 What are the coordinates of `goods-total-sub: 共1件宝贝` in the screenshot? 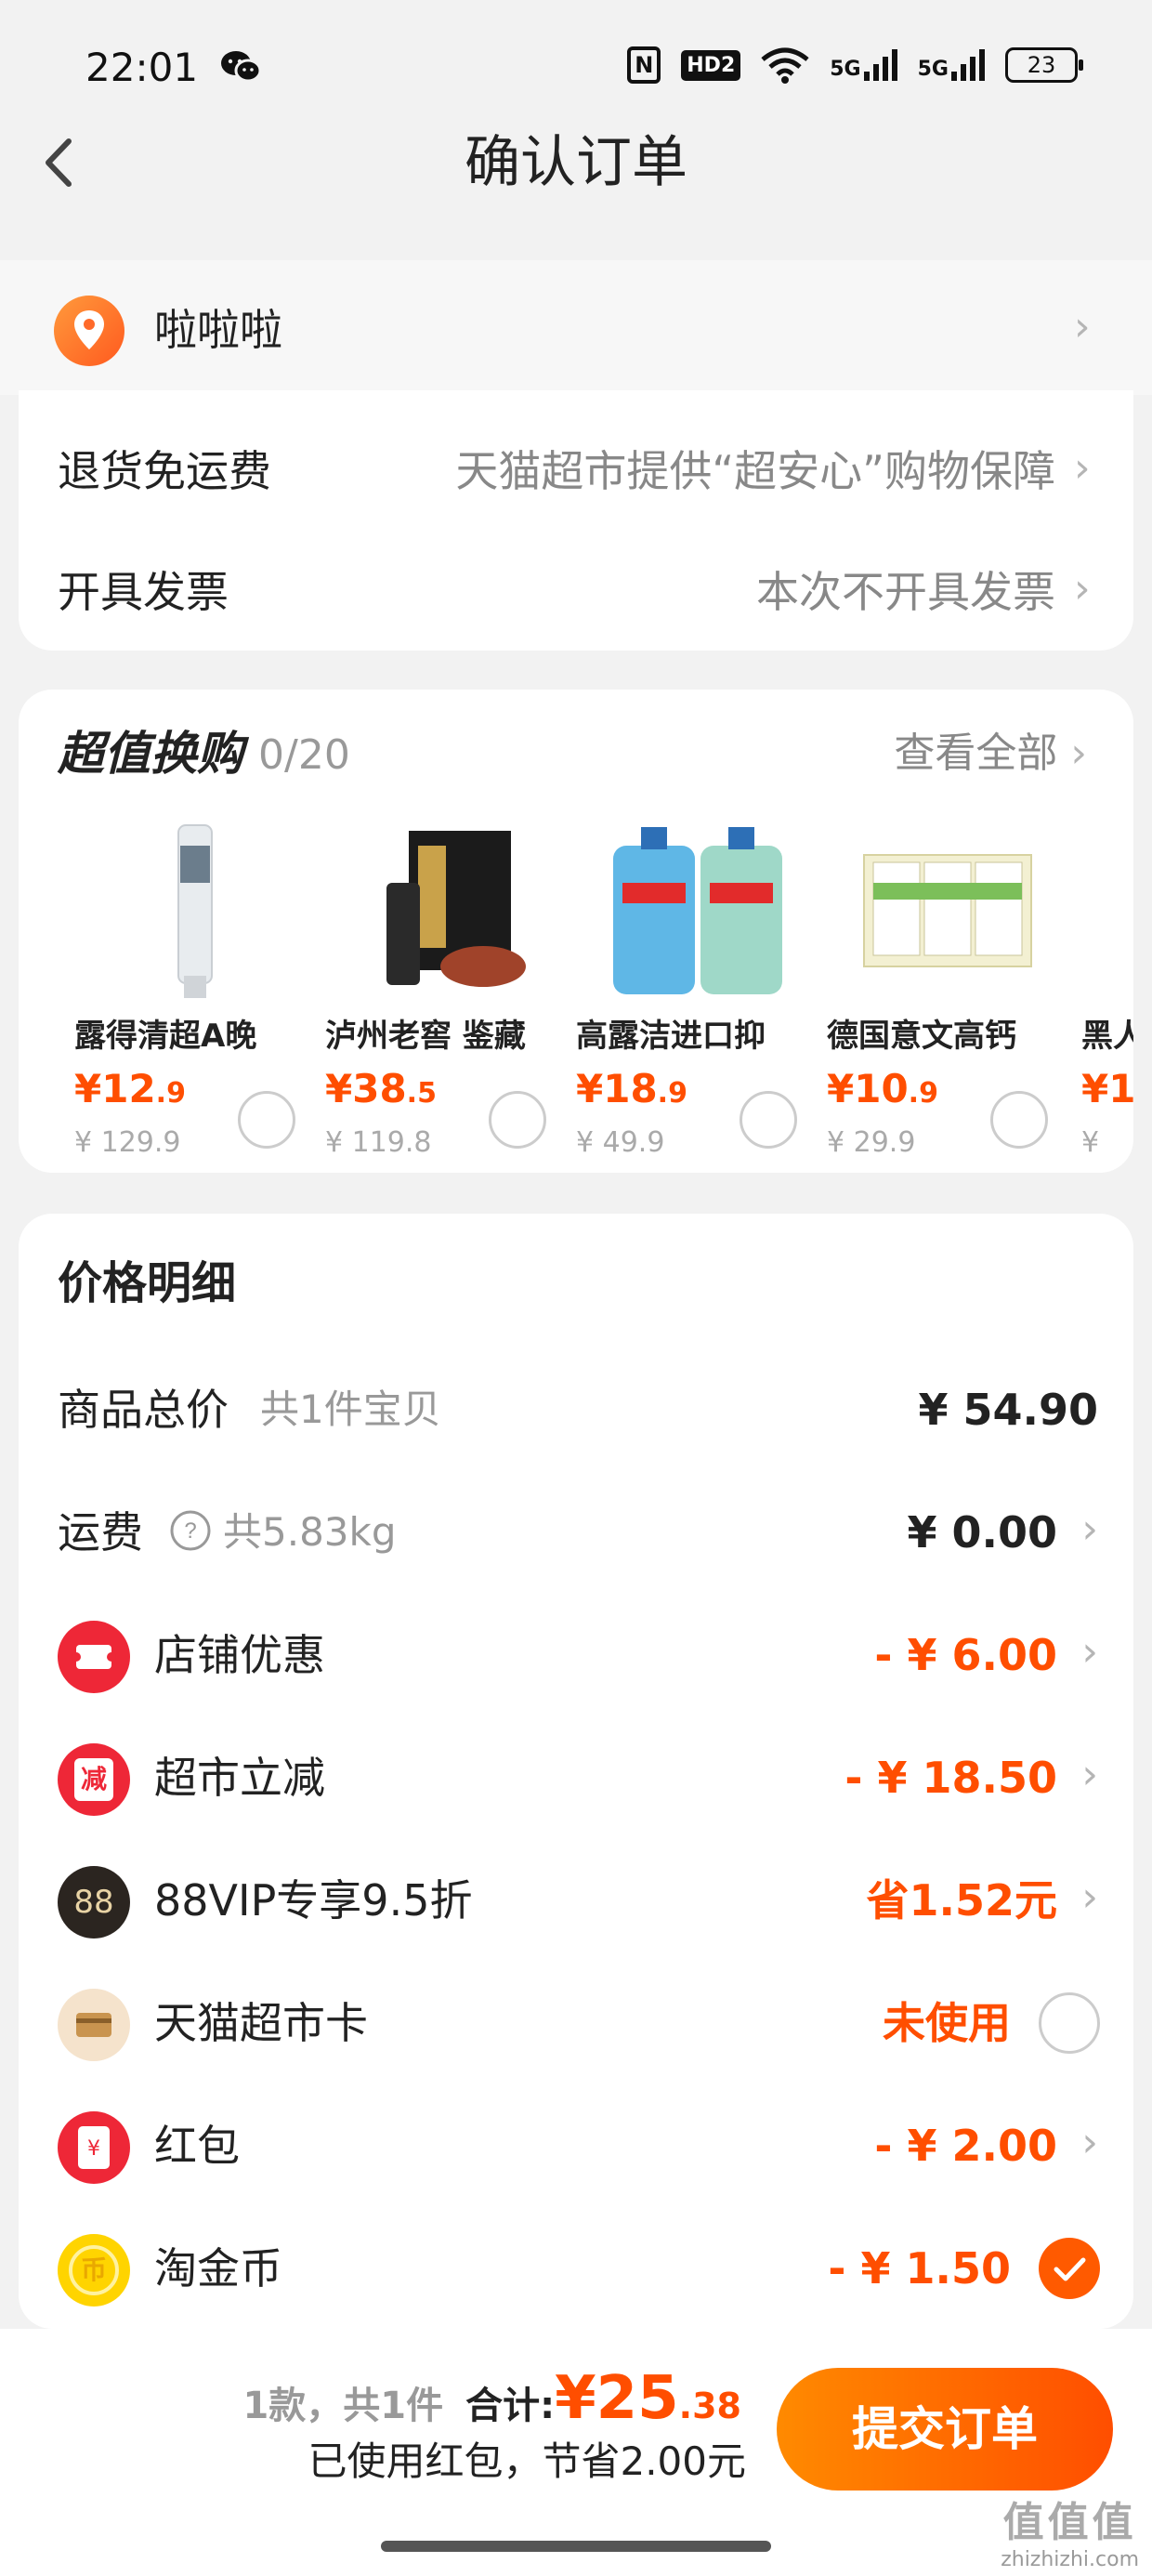 It's located at (350, 1409).